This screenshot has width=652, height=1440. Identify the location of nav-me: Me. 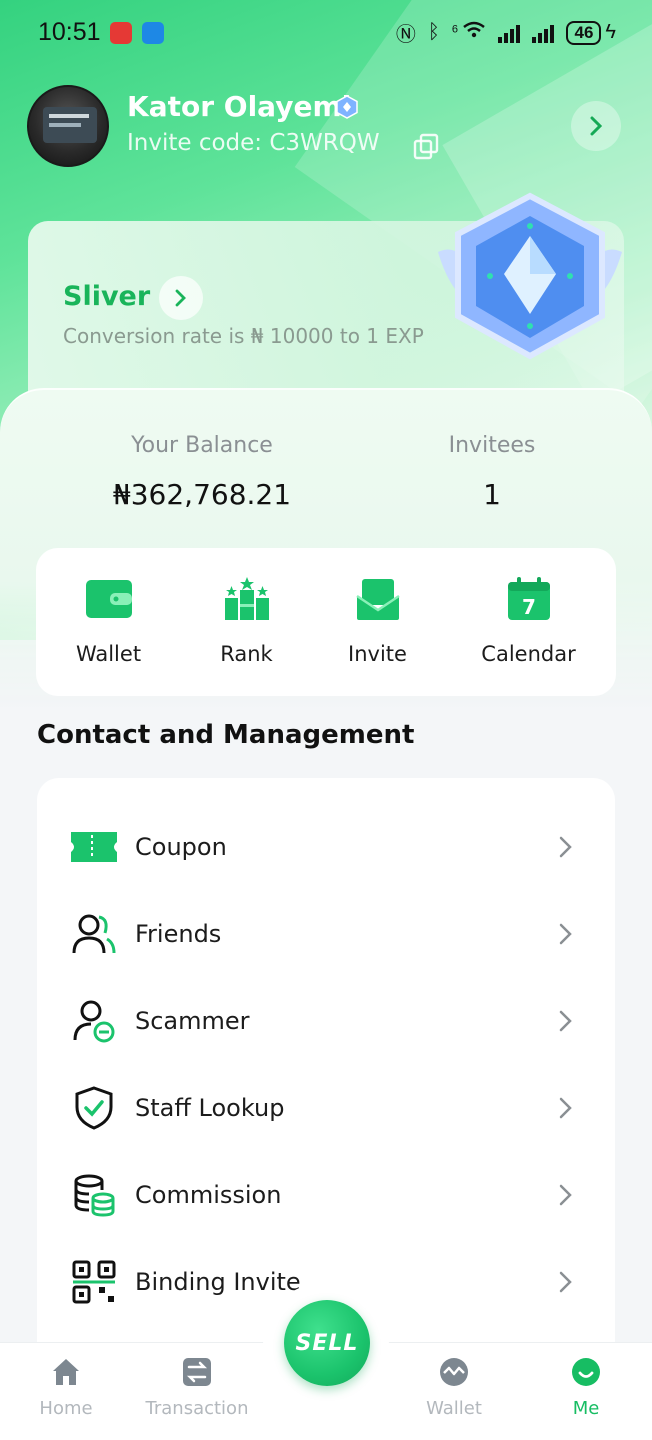
(586, 1387).